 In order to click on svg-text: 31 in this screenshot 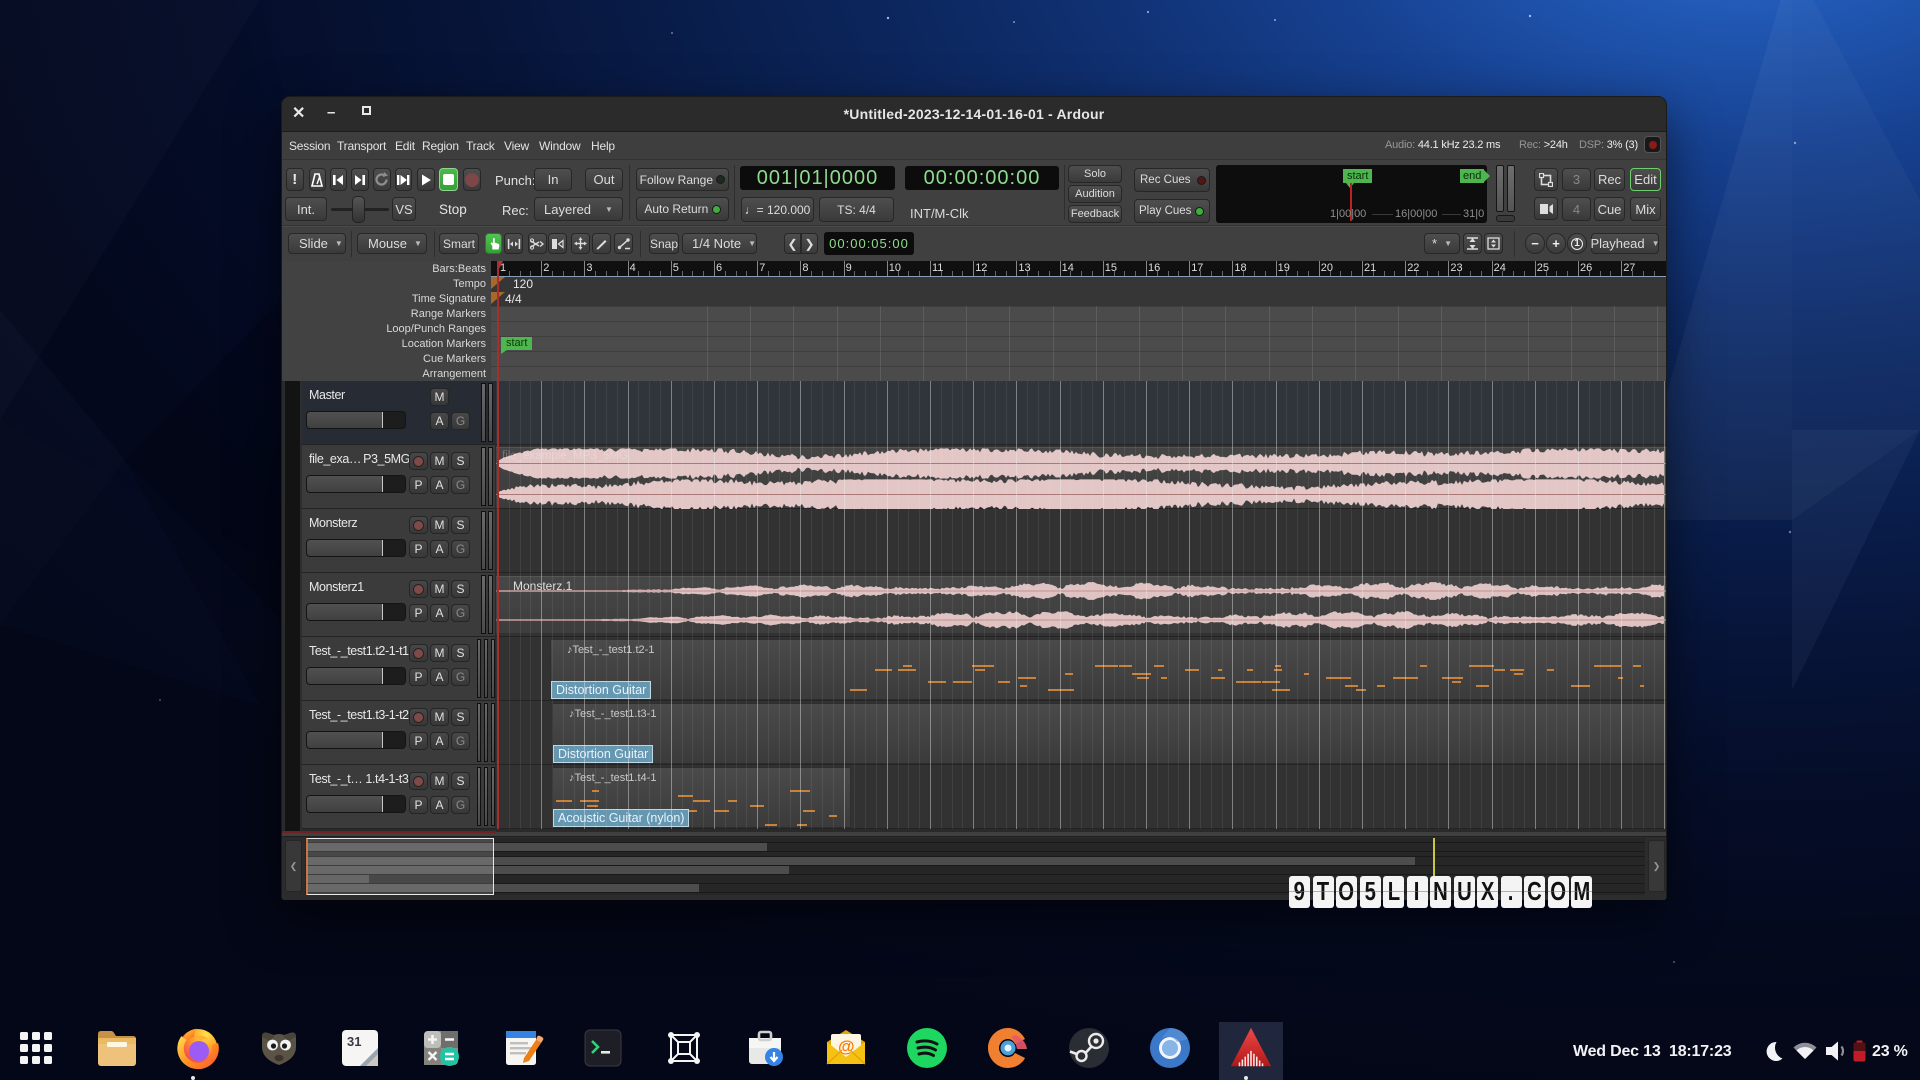, I will do `click(354, 1041)`.